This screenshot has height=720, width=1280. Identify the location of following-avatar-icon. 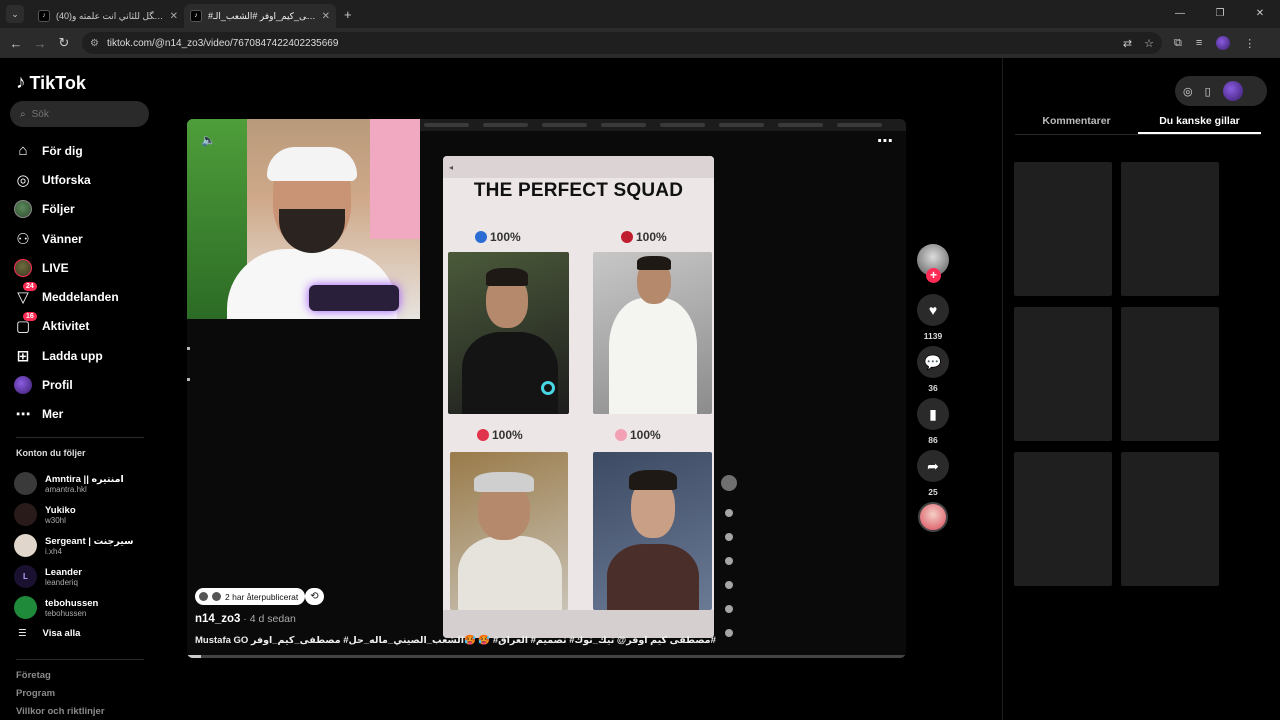
(23, 209).